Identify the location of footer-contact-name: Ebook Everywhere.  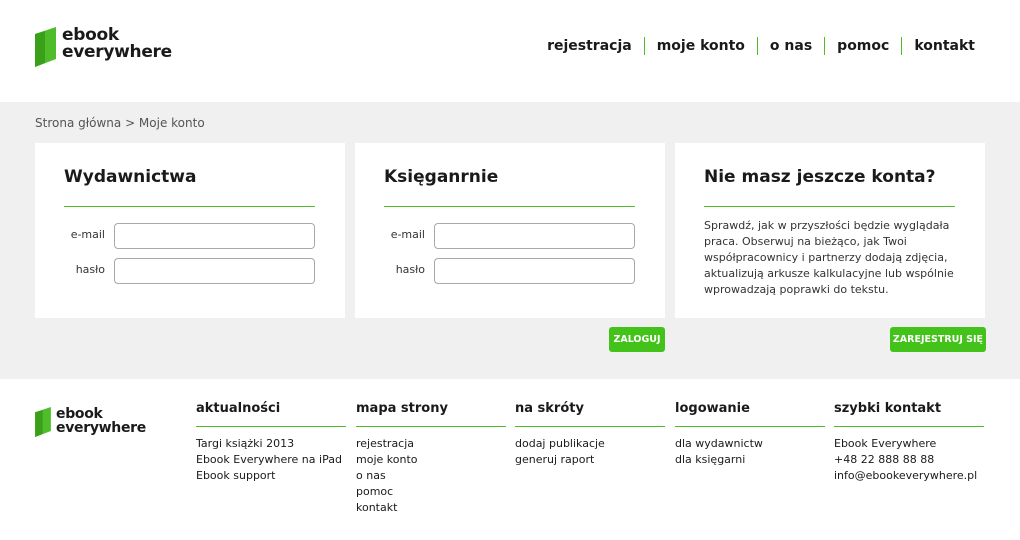
(885, 443).